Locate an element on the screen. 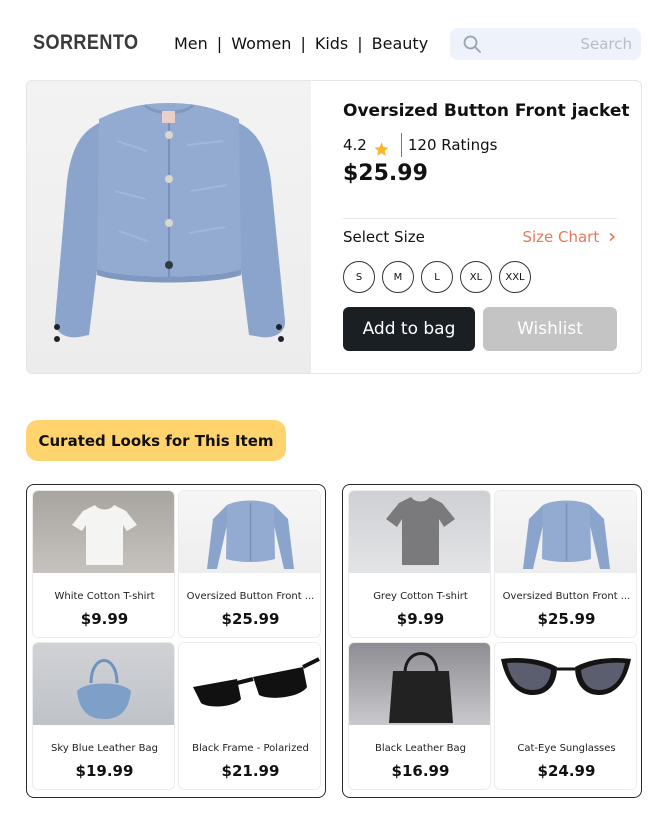 The height and width of the screenshot is (826, 666). look-item: Grey Cotton T-shirt $9.99 is located at coordinates (419, 564).